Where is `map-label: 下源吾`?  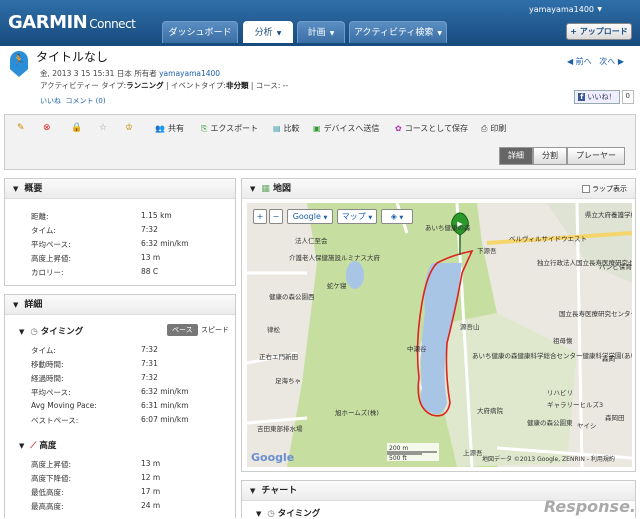
map-label: 下源吾 is located at coordinates (487, 250).